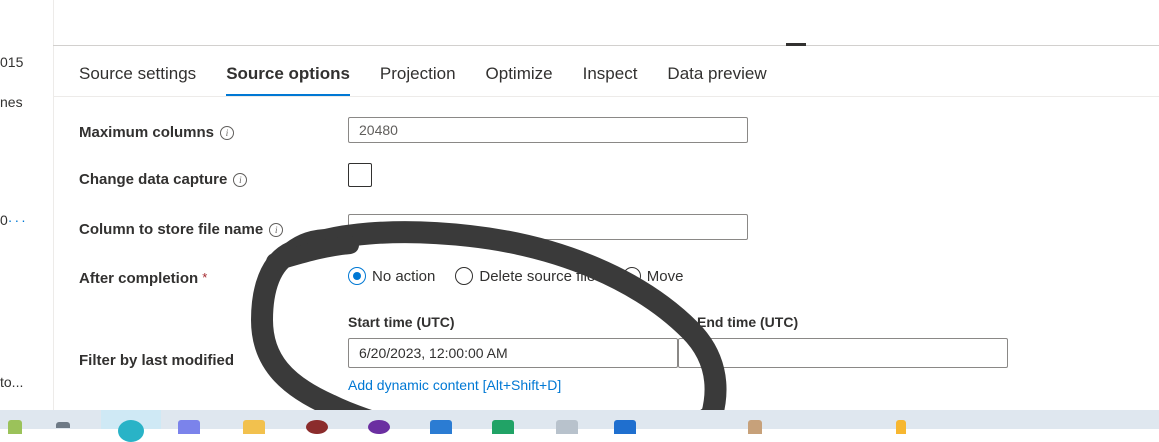 This screenshot has height=442, width=1159. What do you see at coordinates (513, 353) in the screenshot?
I see `start-time-input: 6/20/2023, 12:00:00 AM` at bounding box center [513, 353].